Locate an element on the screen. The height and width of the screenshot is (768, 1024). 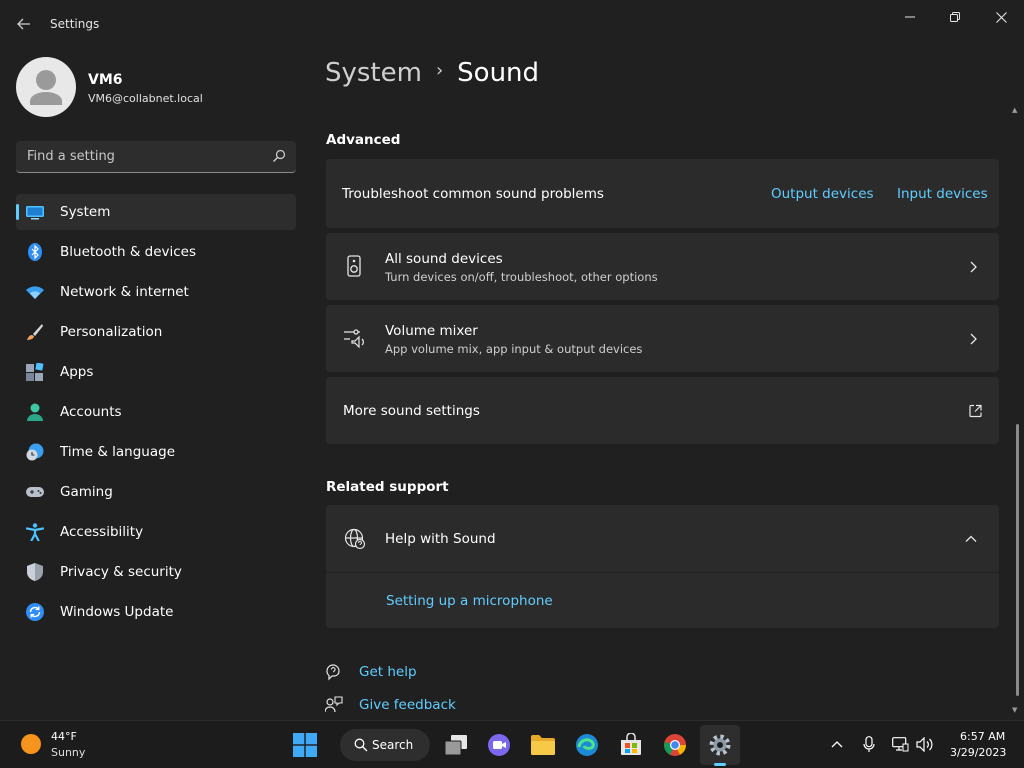
sidebar-item-label: Personalization is located at coordinates (111, 332).